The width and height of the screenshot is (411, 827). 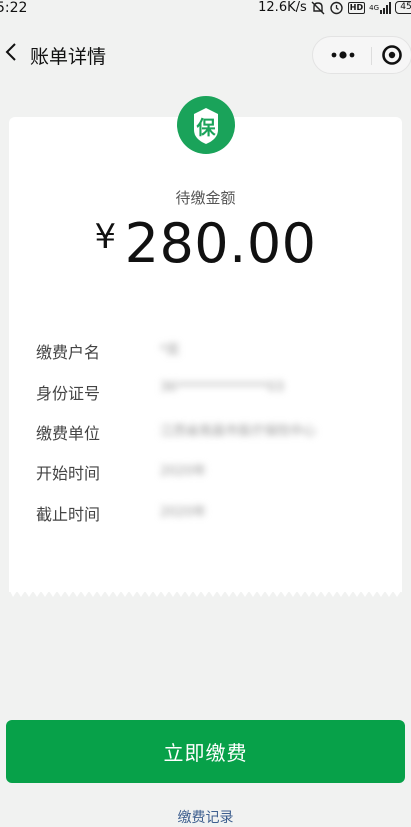 I want to click on pay-now-button: 立即缴费, so click(x=205, y=751).